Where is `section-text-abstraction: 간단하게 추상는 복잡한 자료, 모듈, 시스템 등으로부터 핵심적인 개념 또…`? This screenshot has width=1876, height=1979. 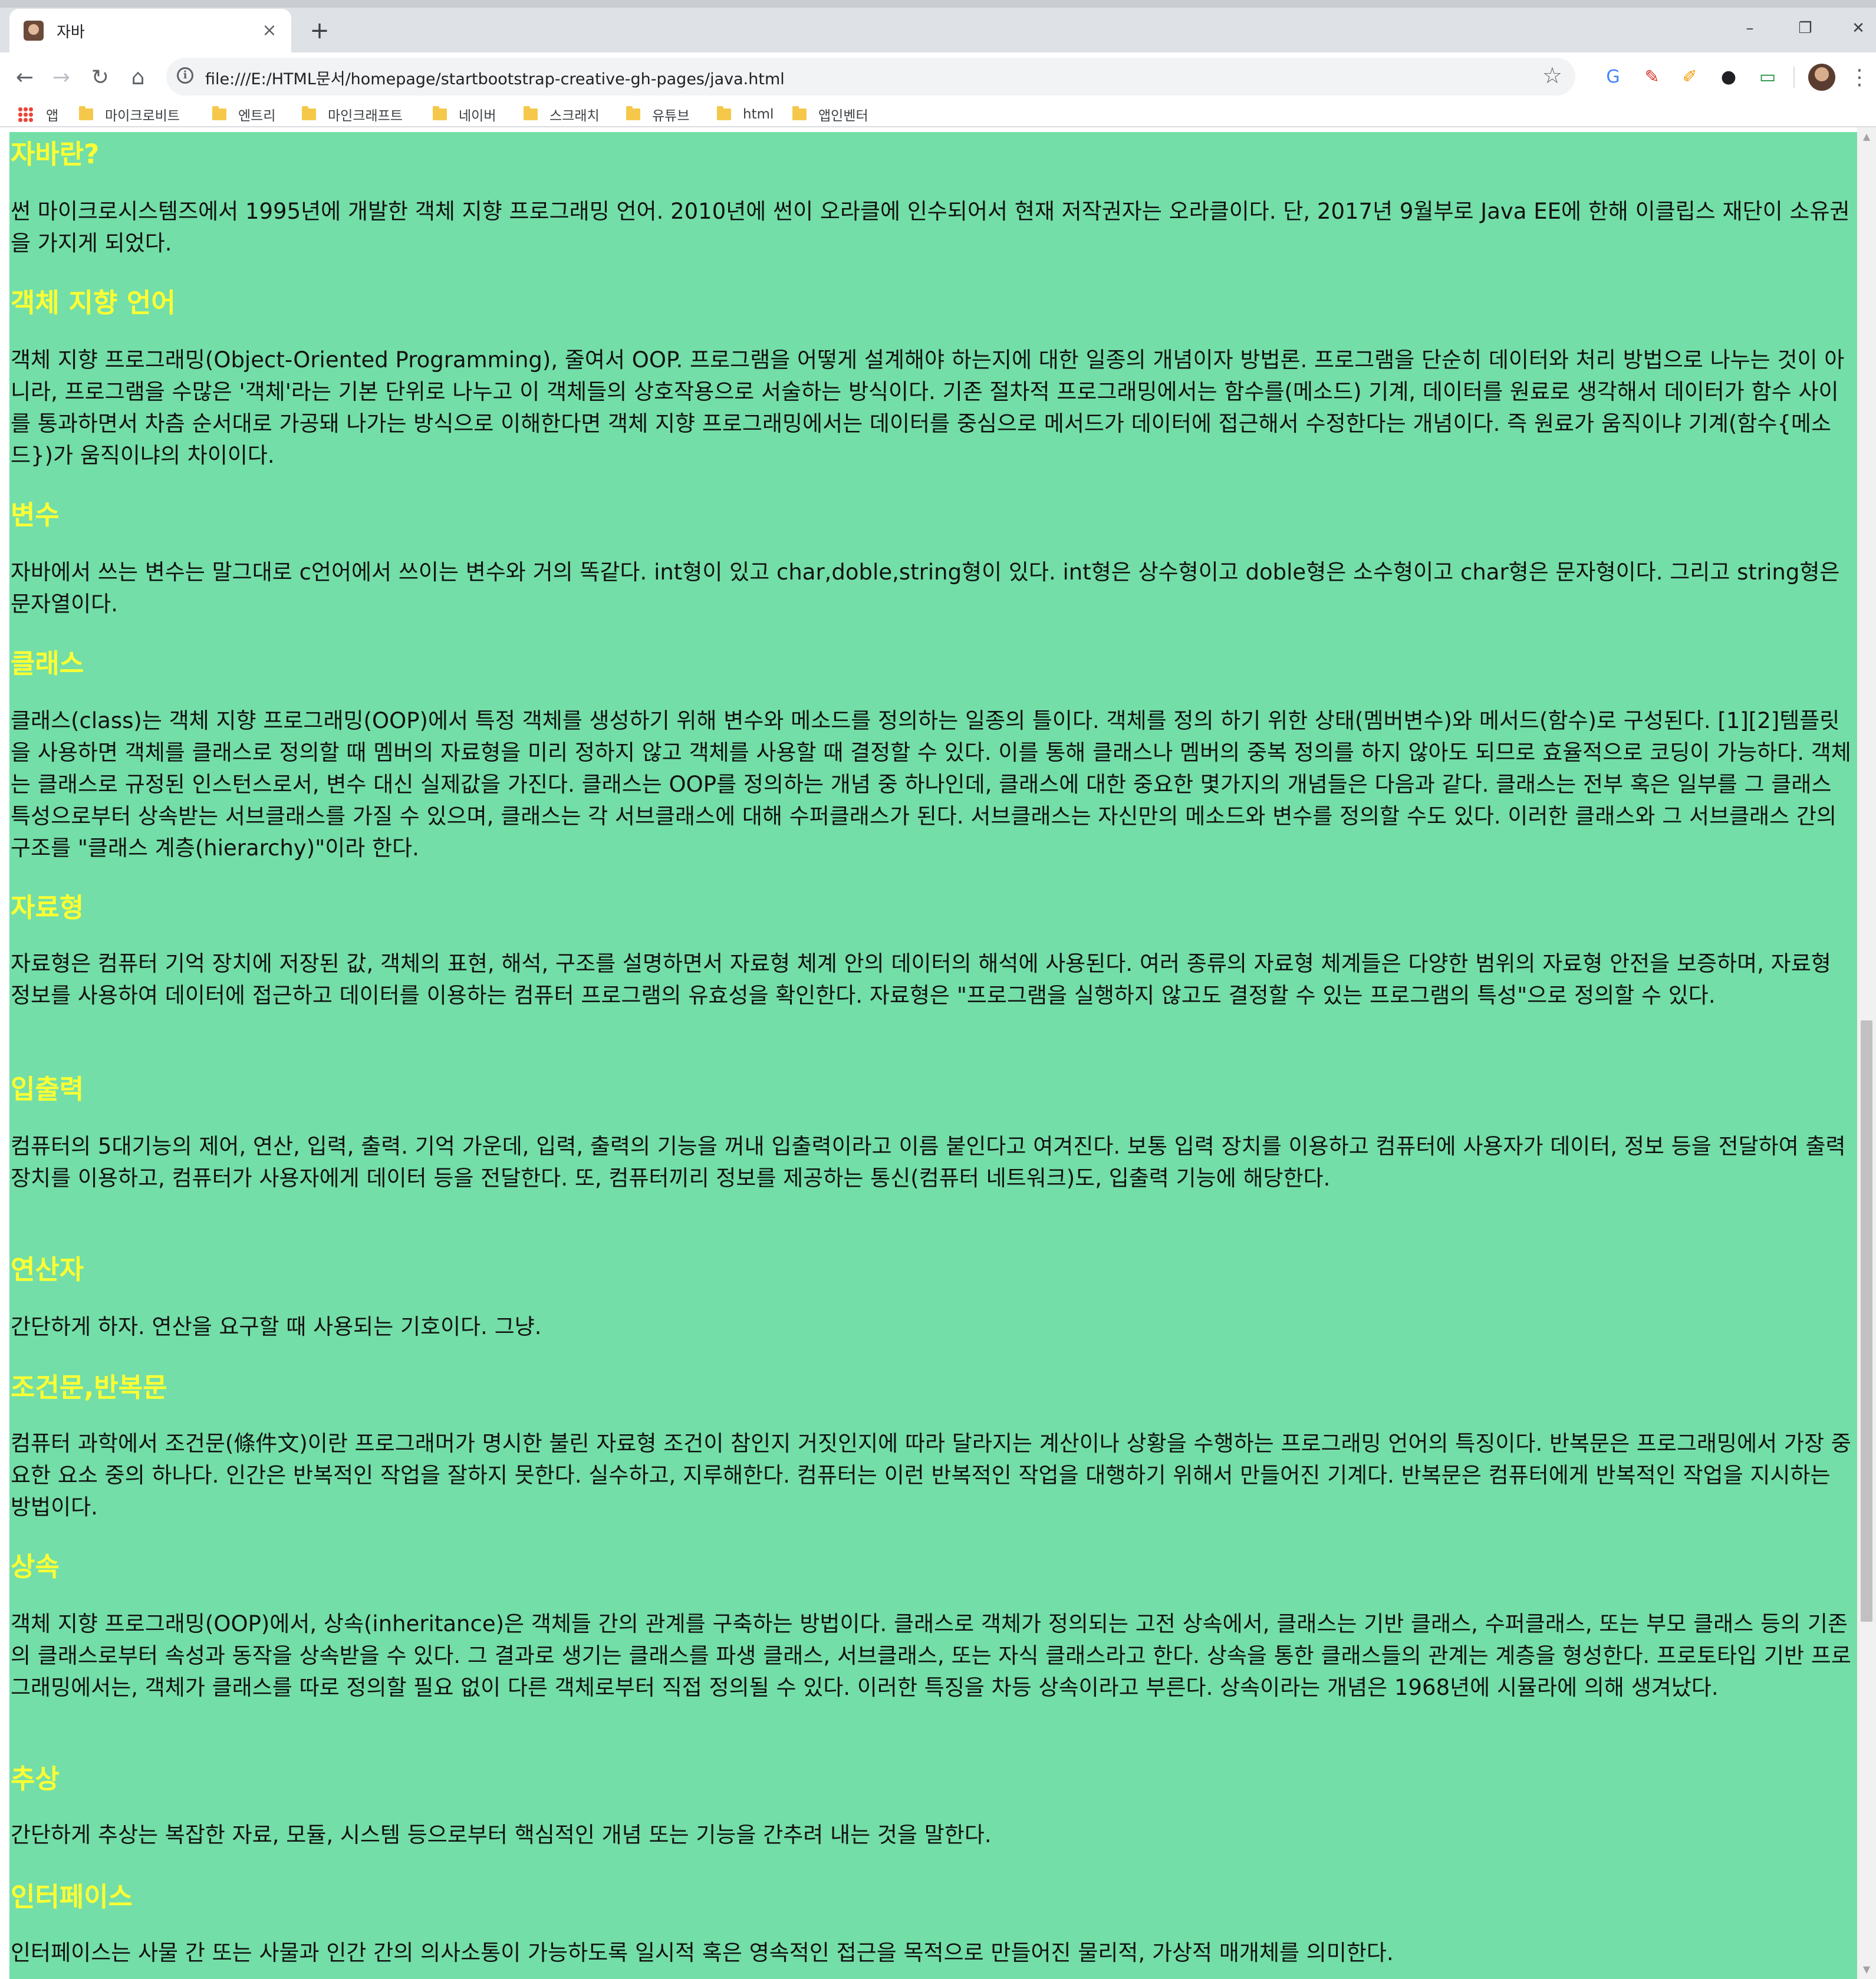
section-text-abstraction: 간단하게 추상는 복잡한 자료, 모듈, 시스템 등으로부터 핵심적인 개념 또… is located at coordinates (501, 1835).